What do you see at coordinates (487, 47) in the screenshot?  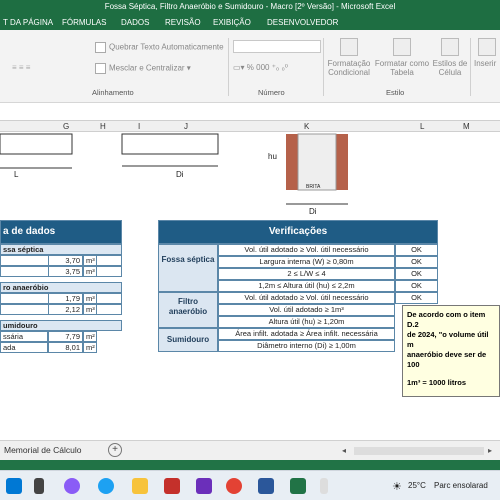 I see `insert-icon` at bounding box center [487, 47].